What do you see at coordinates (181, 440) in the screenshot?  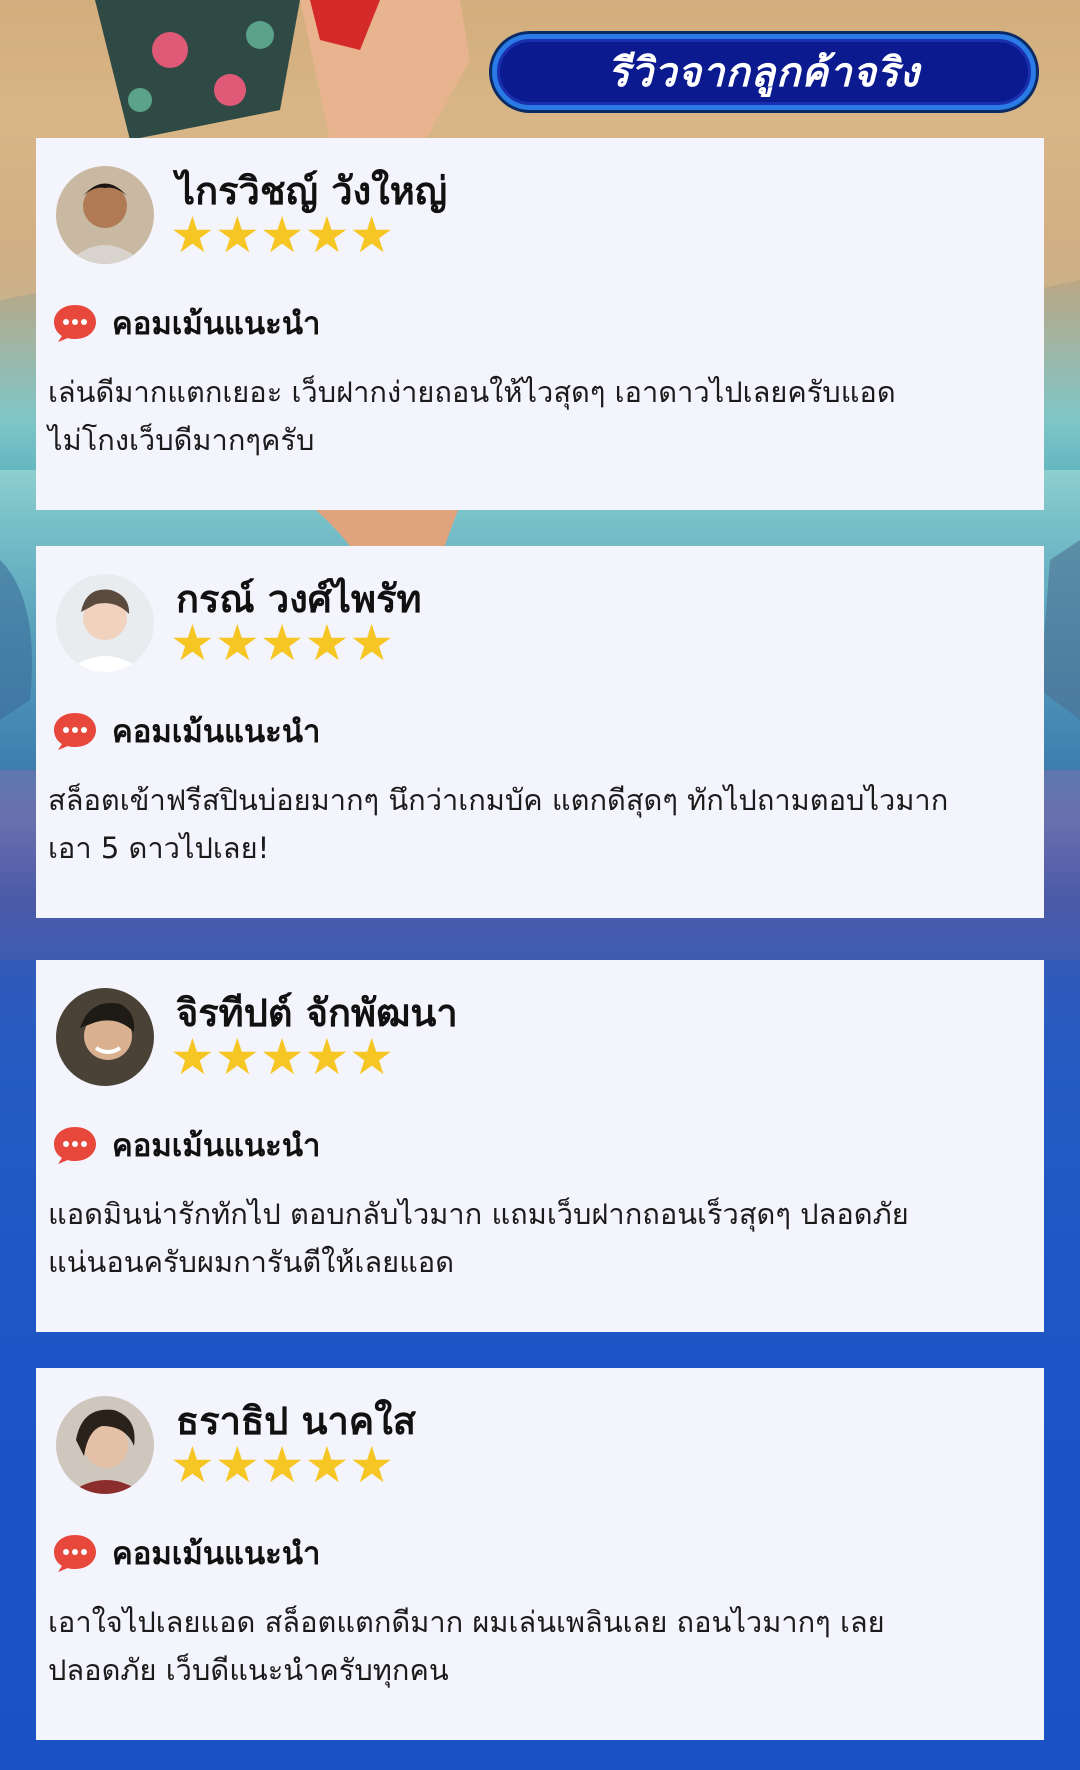 I see `review-line: ไม่โกงเว็บดีมากๆครับ` at bounding box center [181, 440].